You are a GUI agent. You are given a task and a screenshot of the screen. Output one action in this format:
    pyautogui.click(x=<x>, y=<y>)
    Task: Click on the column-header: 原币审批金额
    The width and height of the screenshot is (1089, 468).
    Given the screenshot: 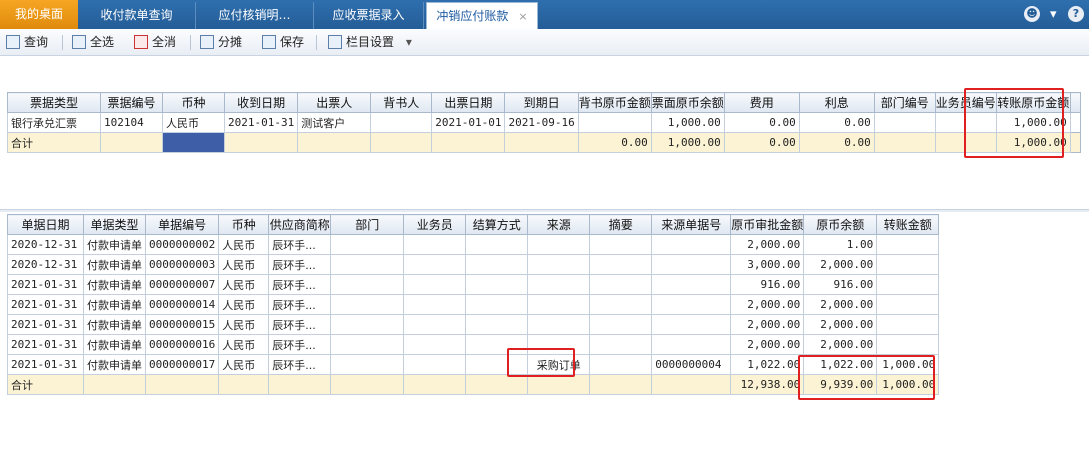 What is the action you would take?
    pyautogui.click(x=767, y=224)
    